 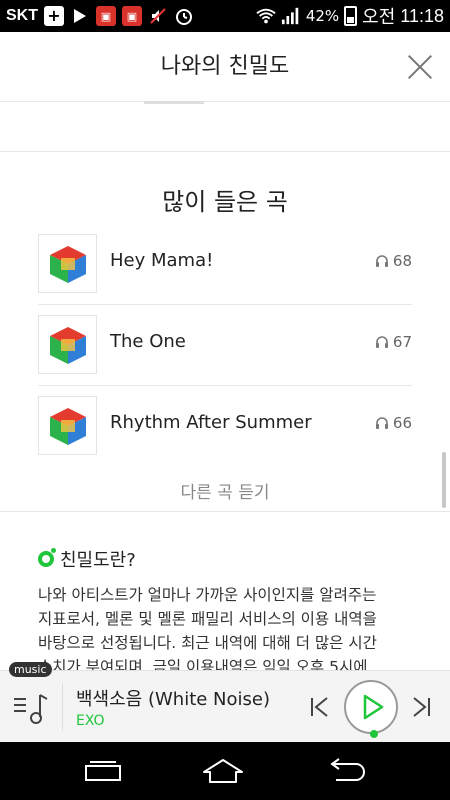 I want to click on scrollbar, so click(x=444, y=480).